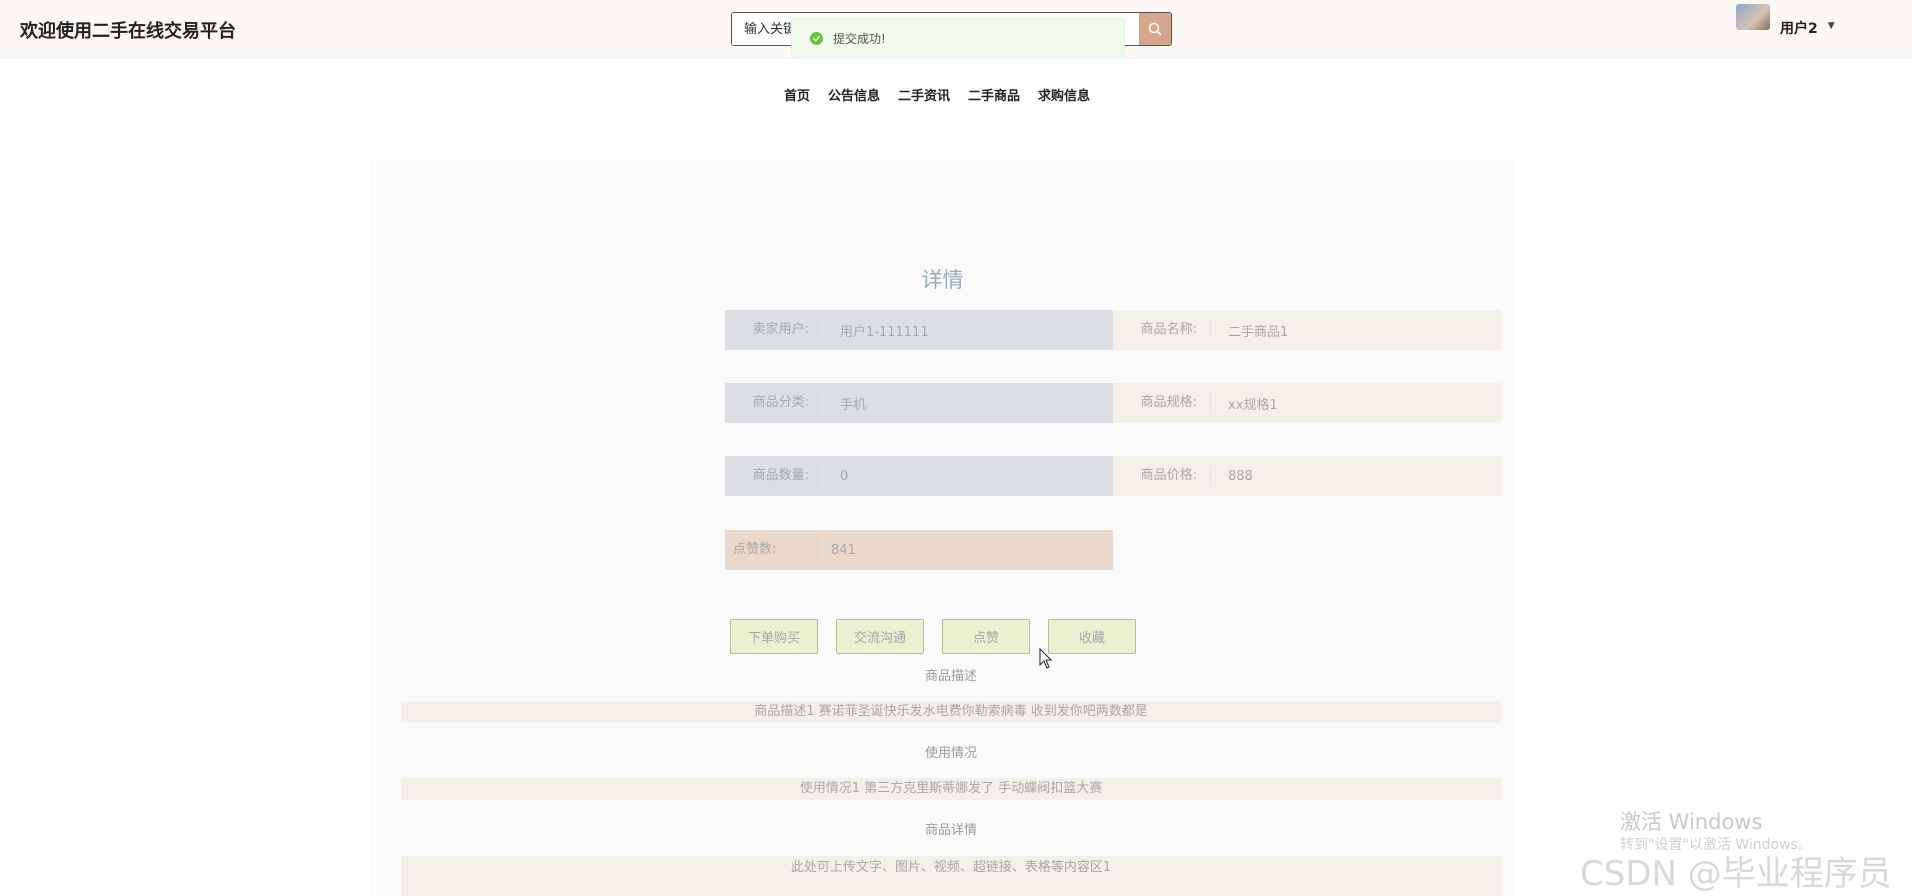 Image resolution: width=1912 pixels, height=896 pixels. I want to click on quantity-field: 商品数量: 0, so click(919, 476).